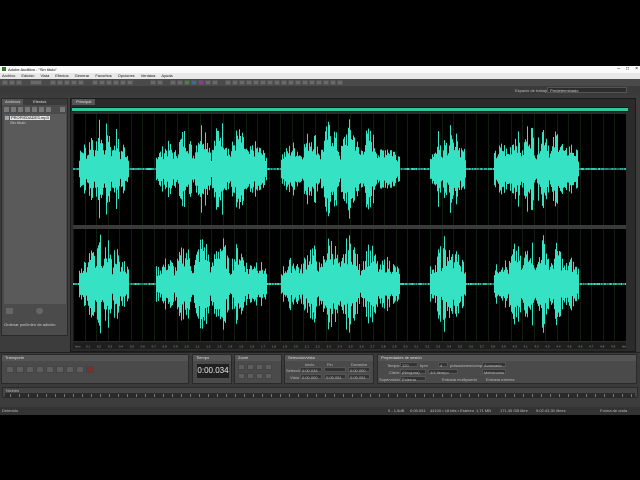  What do you see at coordinates (81, 82) in the screenshot?
I see `scrub-tool-button` at bounding box center [81, 82].